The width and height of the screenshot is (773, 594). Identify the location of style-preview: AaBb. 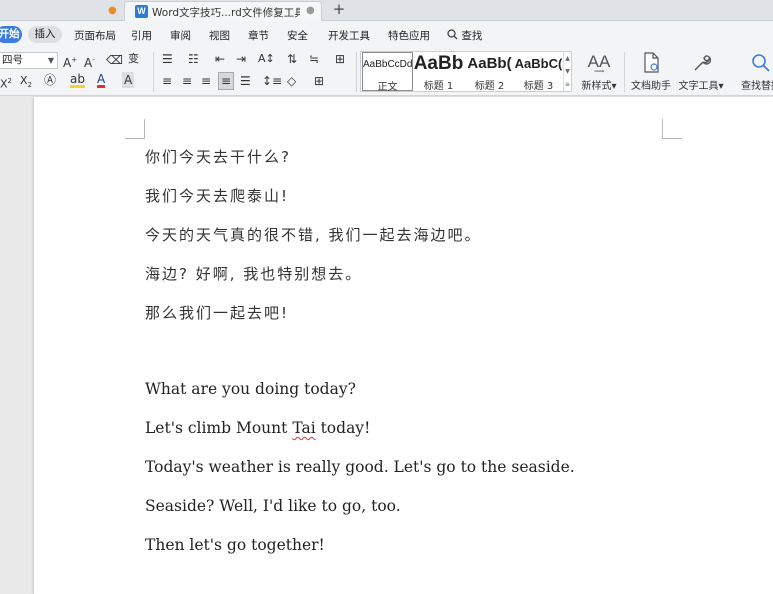
(438, 63).